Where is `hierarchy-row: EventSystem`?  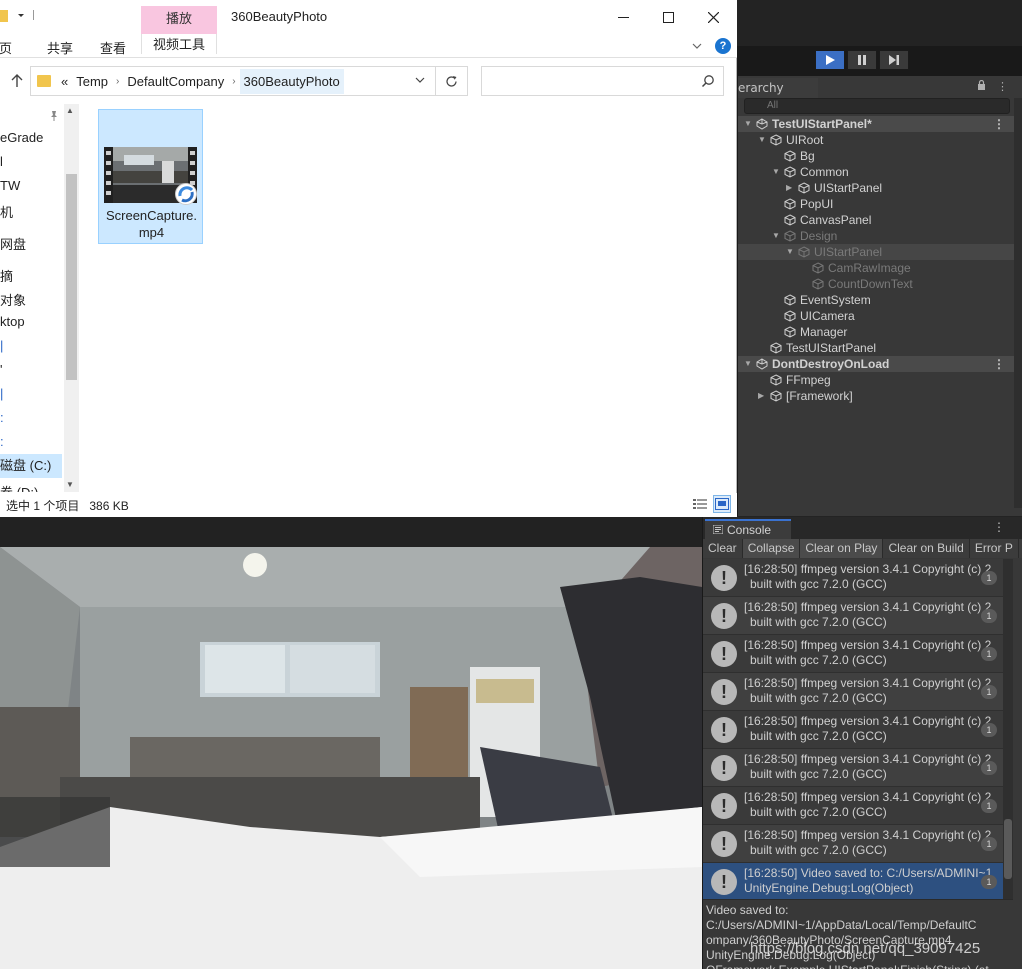 hierarchy-row: EventSystem is located at coordinates (880, 300).